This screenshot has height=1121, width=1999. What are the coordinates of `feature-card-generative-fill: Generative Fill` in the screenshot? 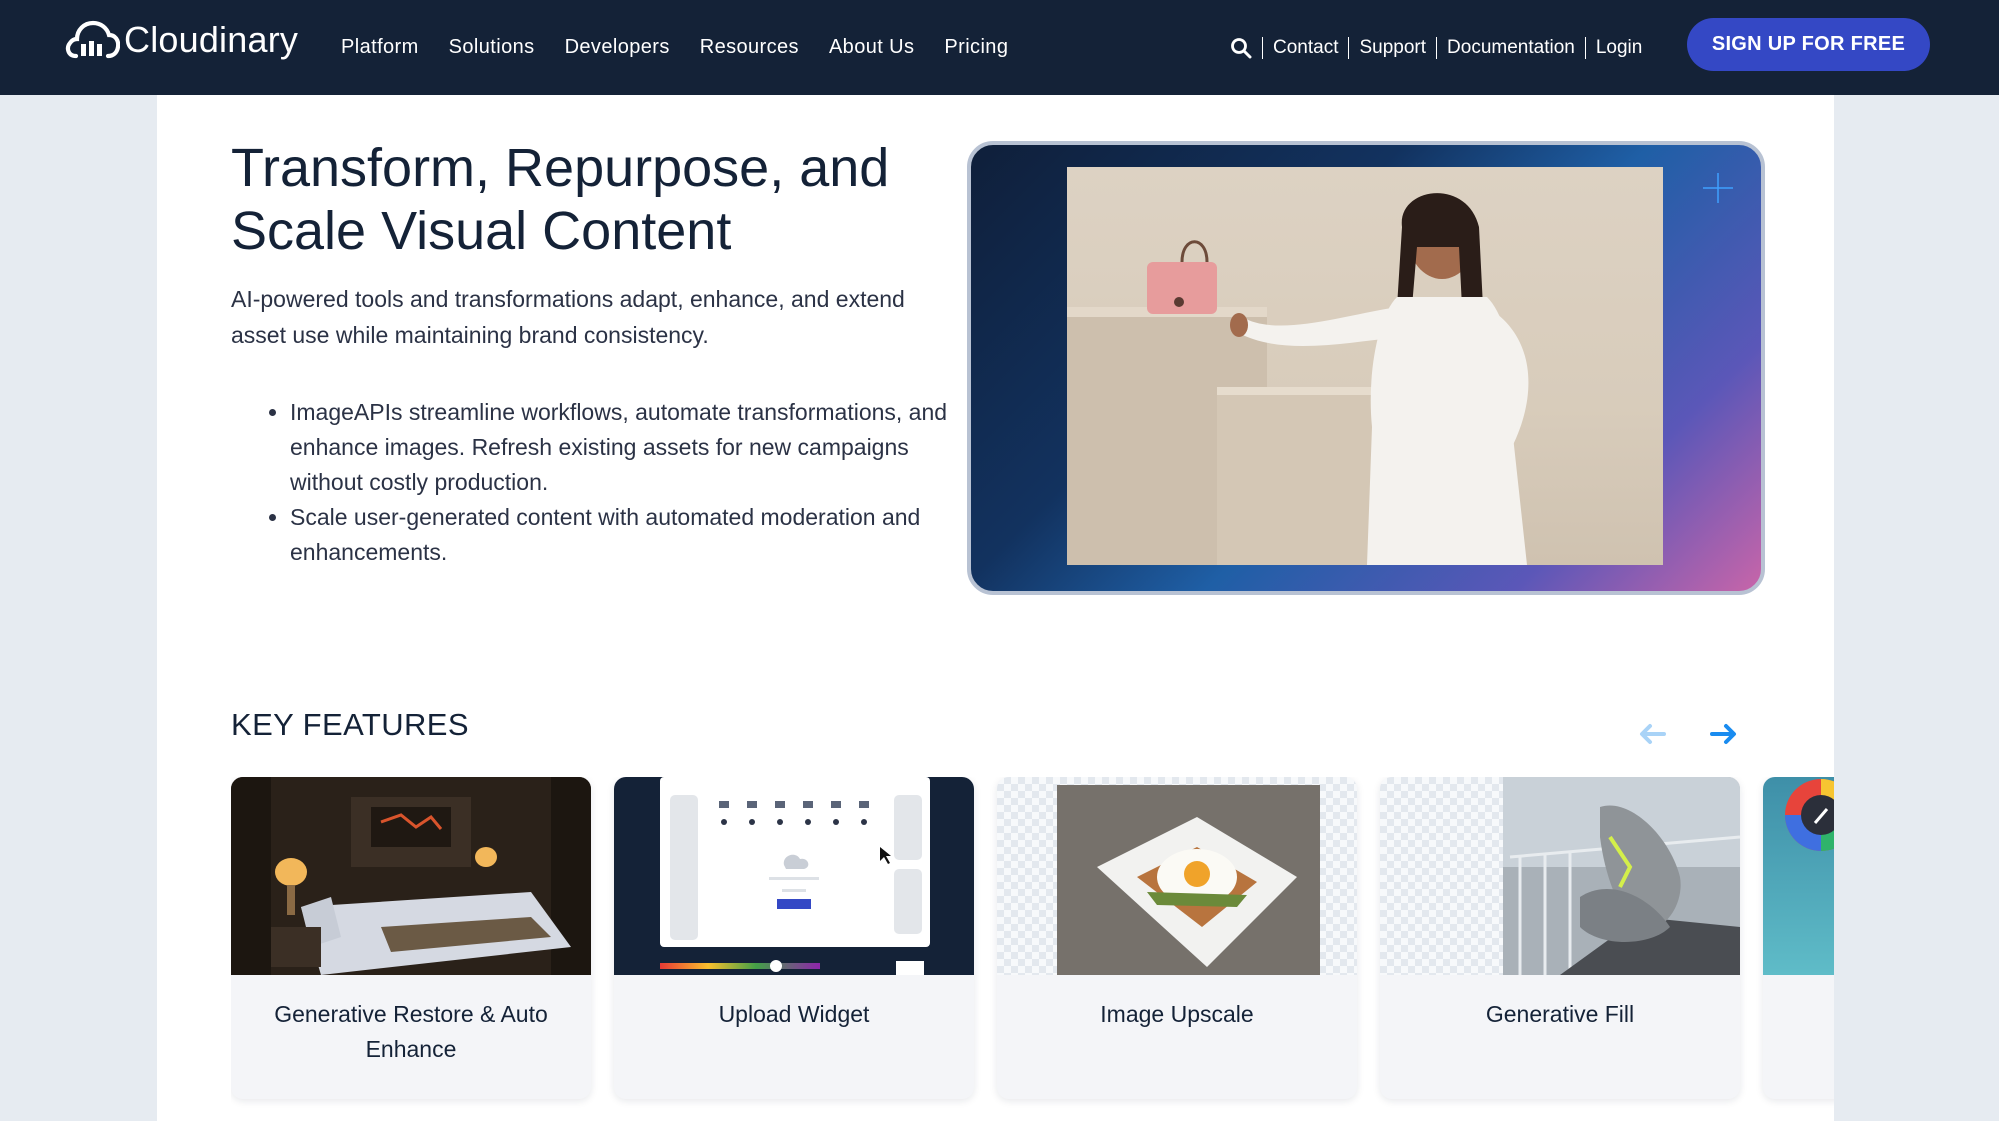 It's located at (1560, 938).